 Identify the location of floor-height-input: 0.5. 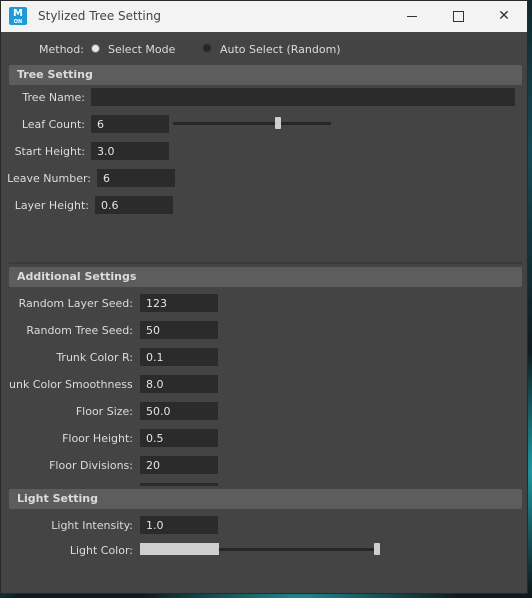
(179, 438).